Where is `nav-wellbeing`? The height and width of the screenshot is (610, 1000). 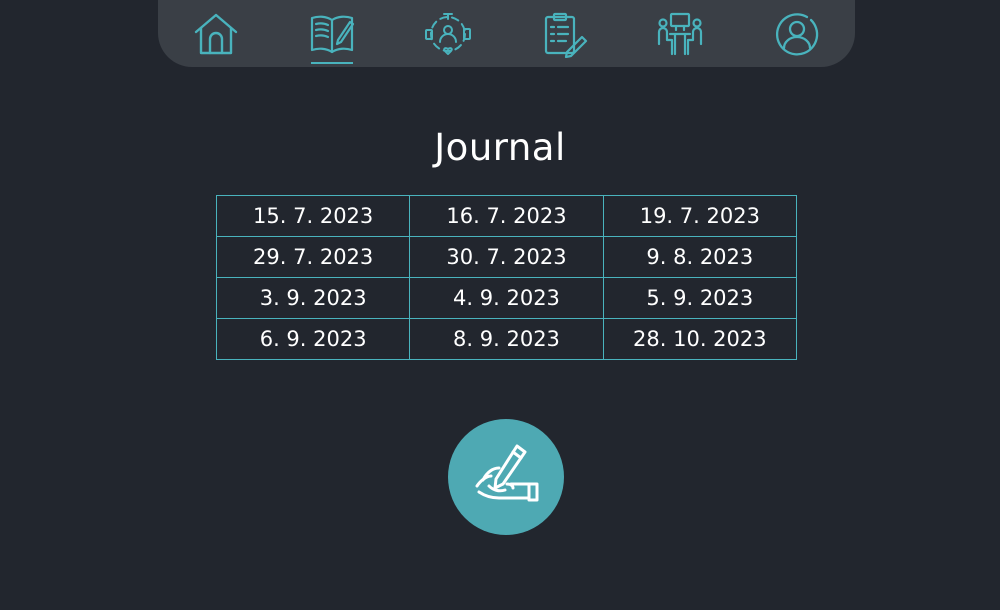 nav-wellbeing is located at coordinates (448, 34).